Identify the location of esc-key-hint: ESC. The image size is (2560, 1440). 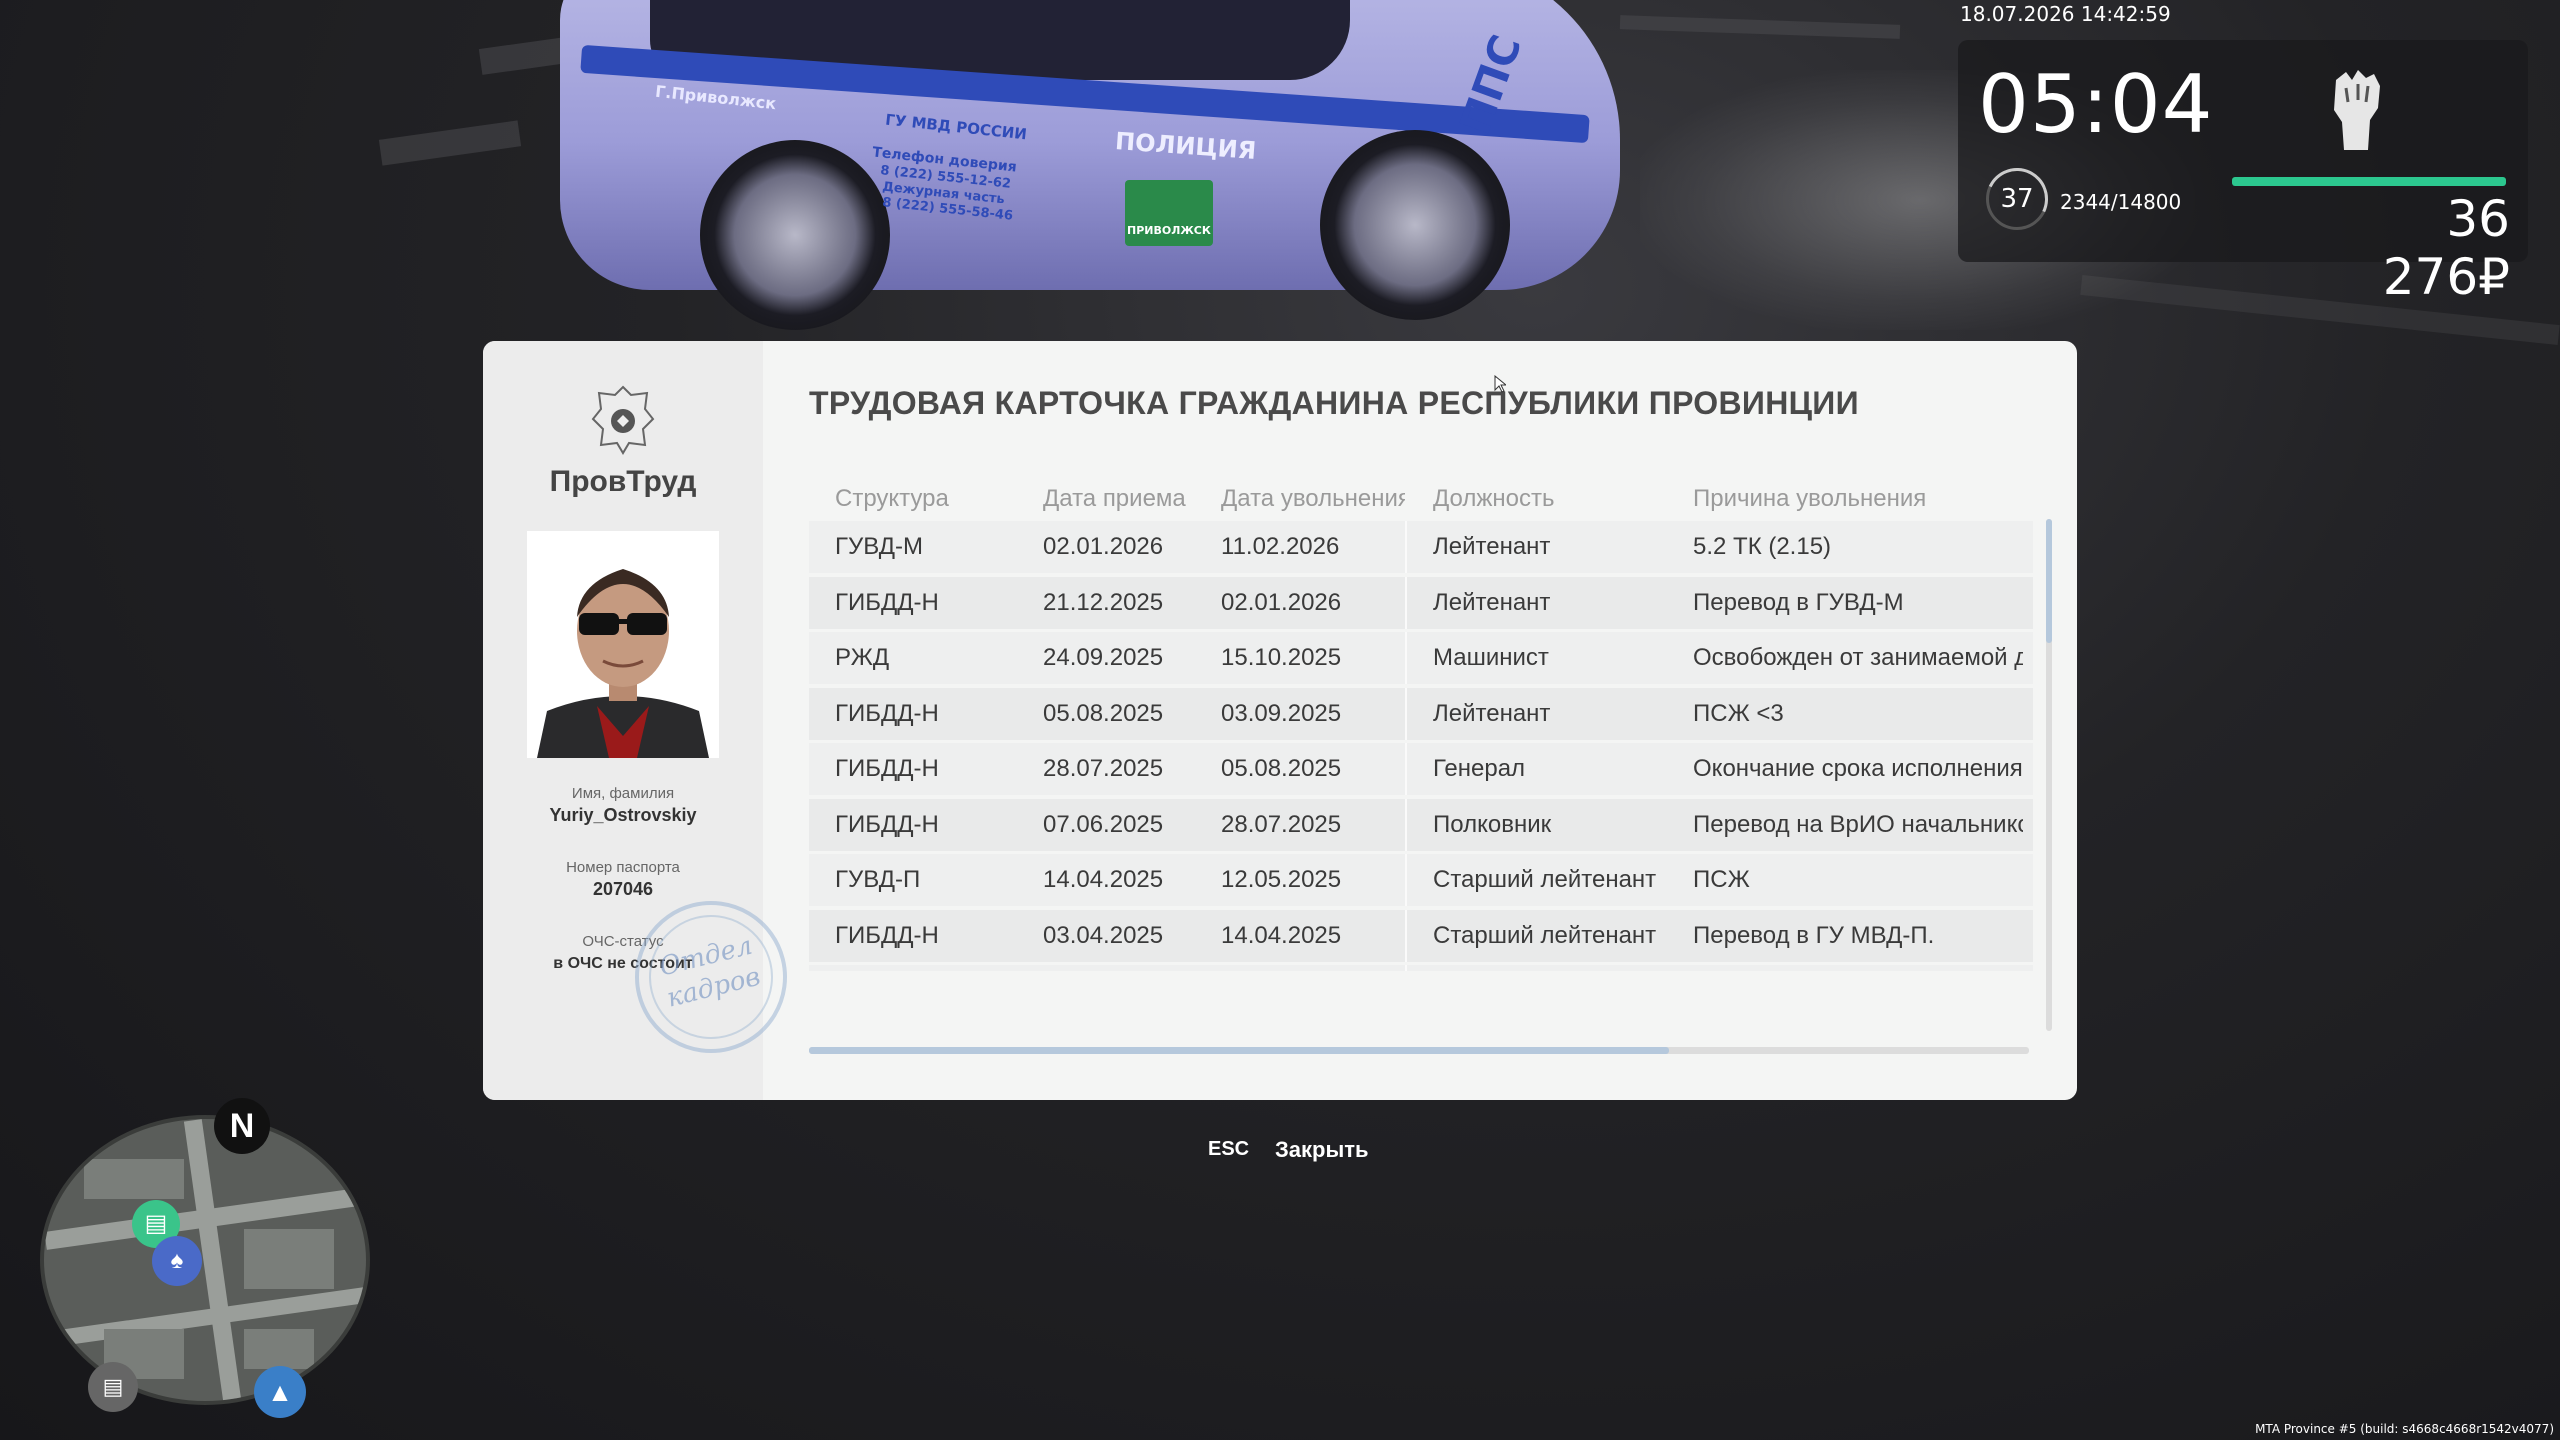
(1229, 1149).